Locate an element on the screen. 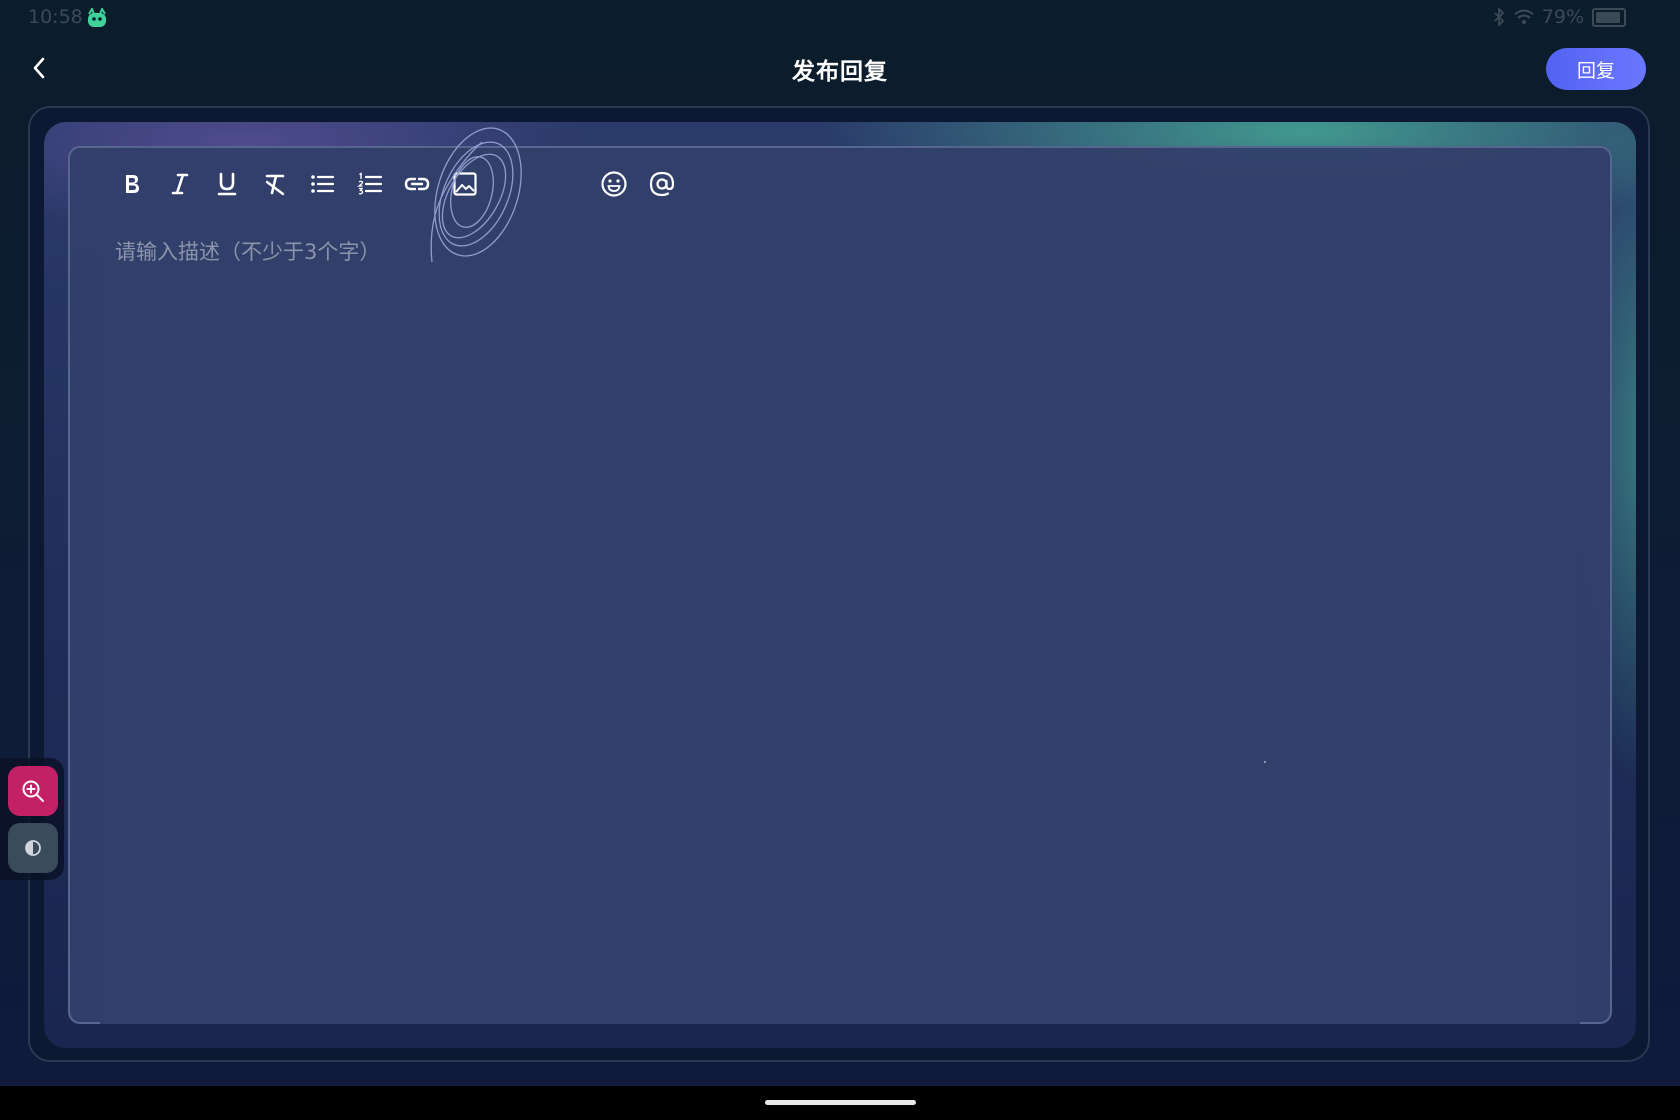 This screenshot has width=1680, height=1120. underline-icon is located at coordinates (227, 184).